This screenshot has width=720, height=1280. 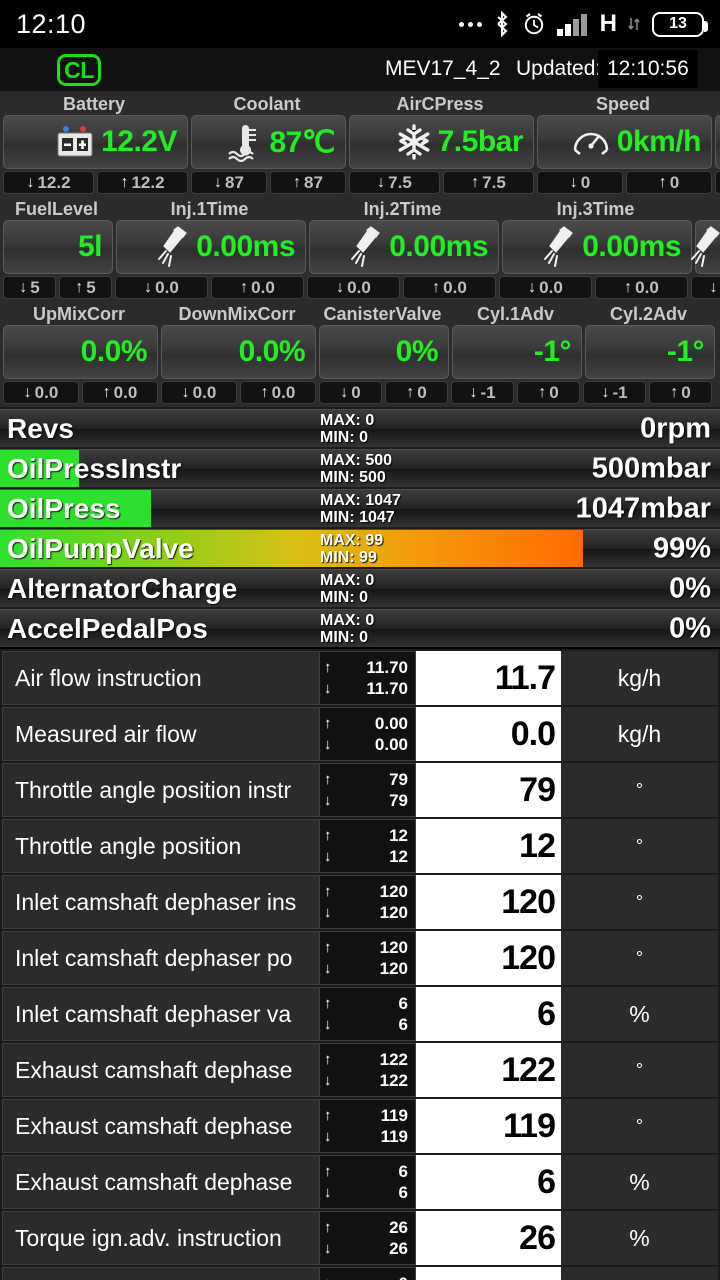 I want to click on parameter-minmax: ↑ 122 ↓ 122, so click(x=368, y=1070).